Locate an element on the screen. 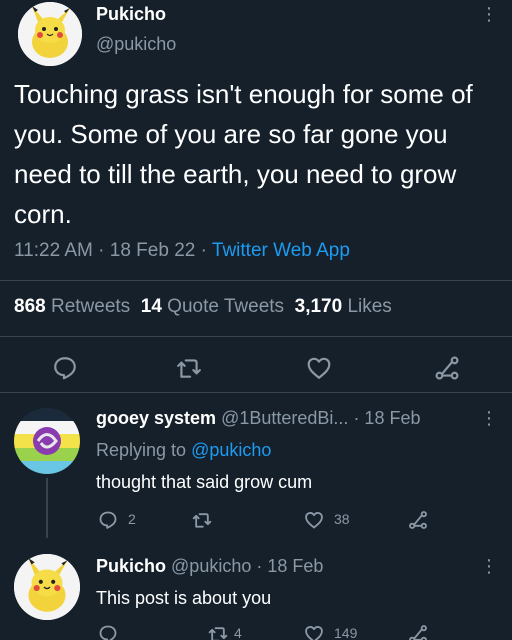 Image resolution: width=512 pixels, height=640 pixels. reply1-text: thought that said grow cum is located at coordinates (204, 482).